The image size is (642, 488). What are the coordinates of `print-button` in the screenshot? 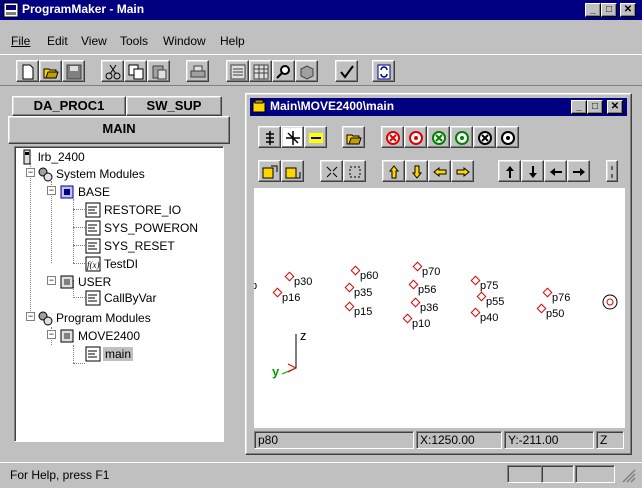 It's located at (197, 71).